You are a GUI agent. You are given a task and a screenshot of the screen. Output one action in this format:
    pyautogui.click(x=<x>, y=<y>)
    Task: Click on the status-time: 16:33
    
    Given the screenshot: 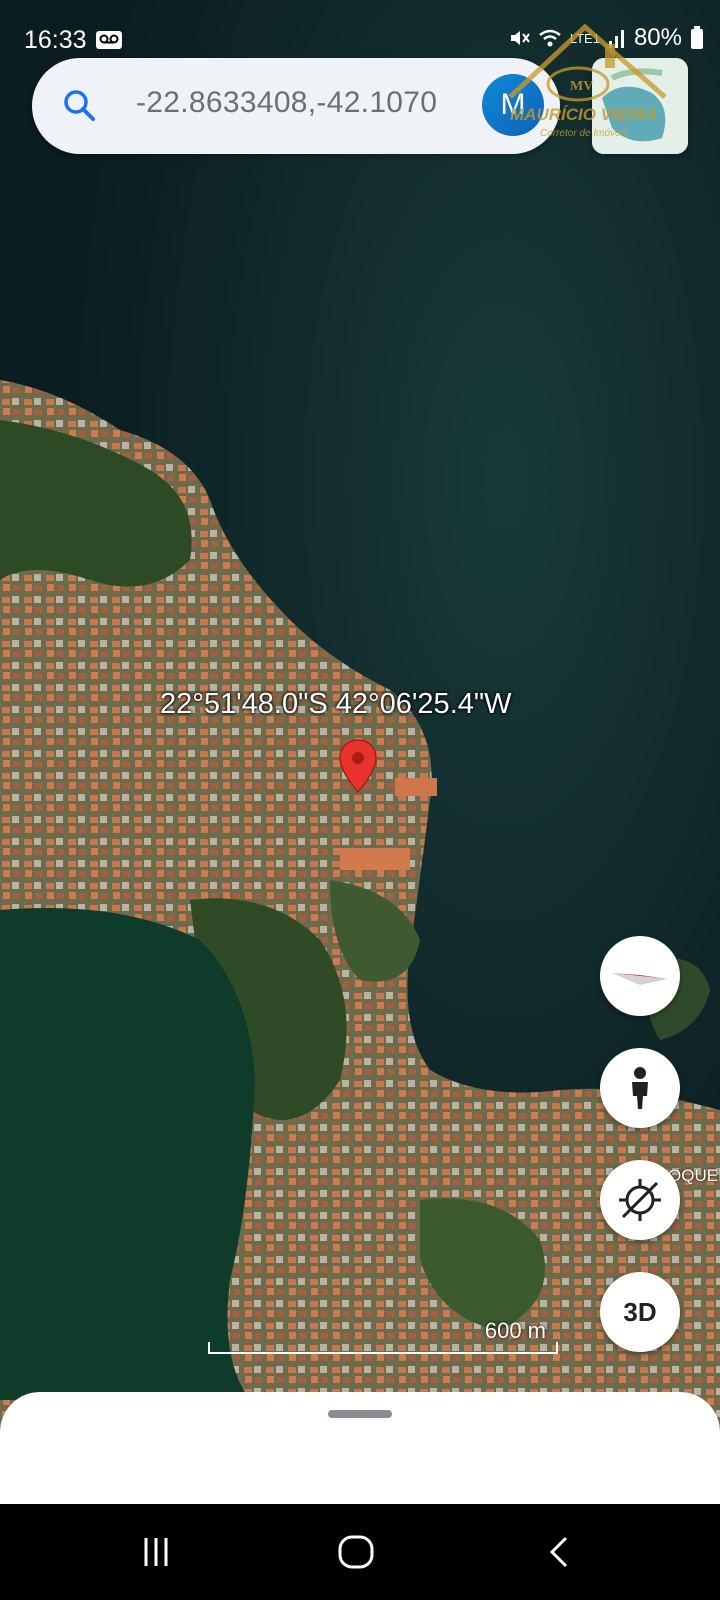 What is the action you would take?
    pyautogui.click(x=55, y=40)
    